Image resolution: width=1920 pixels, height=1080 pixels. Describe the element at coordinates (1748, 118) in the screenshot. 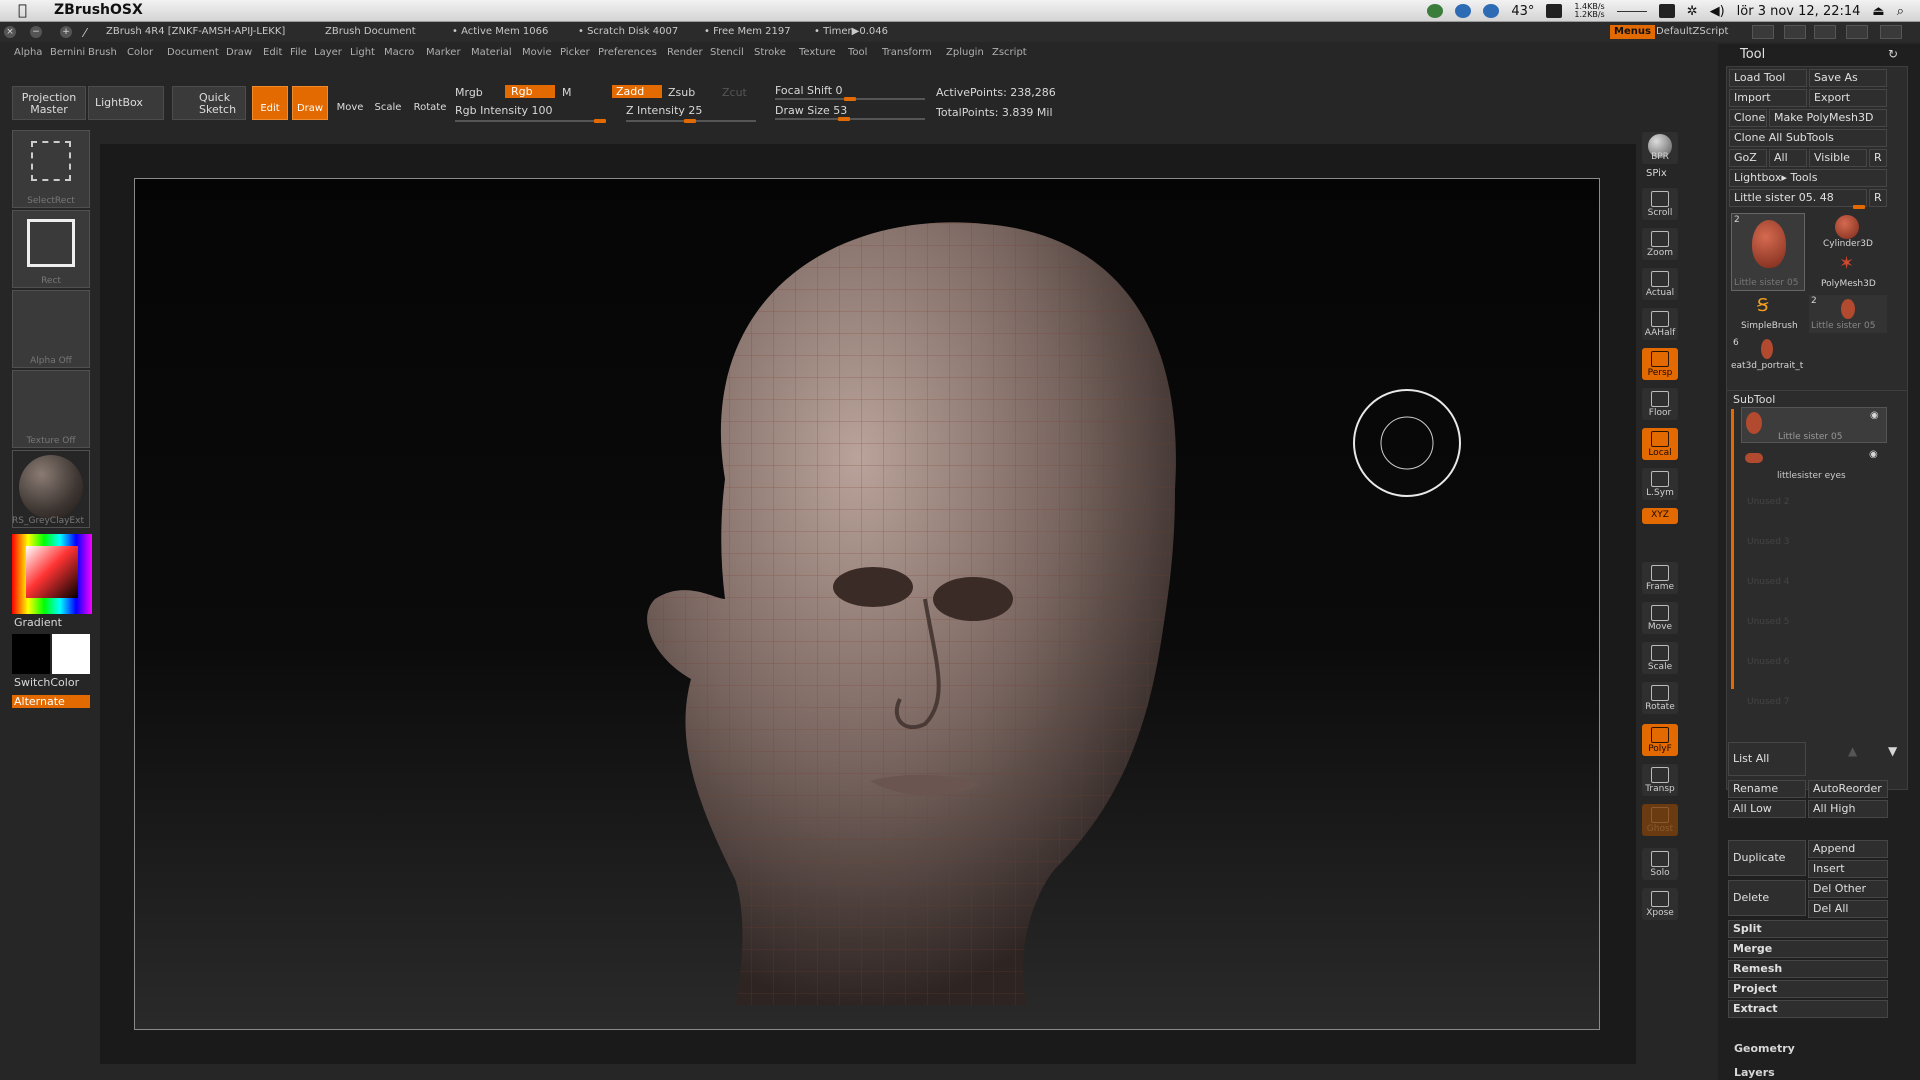

I see `clone-button: Clone` at that location.